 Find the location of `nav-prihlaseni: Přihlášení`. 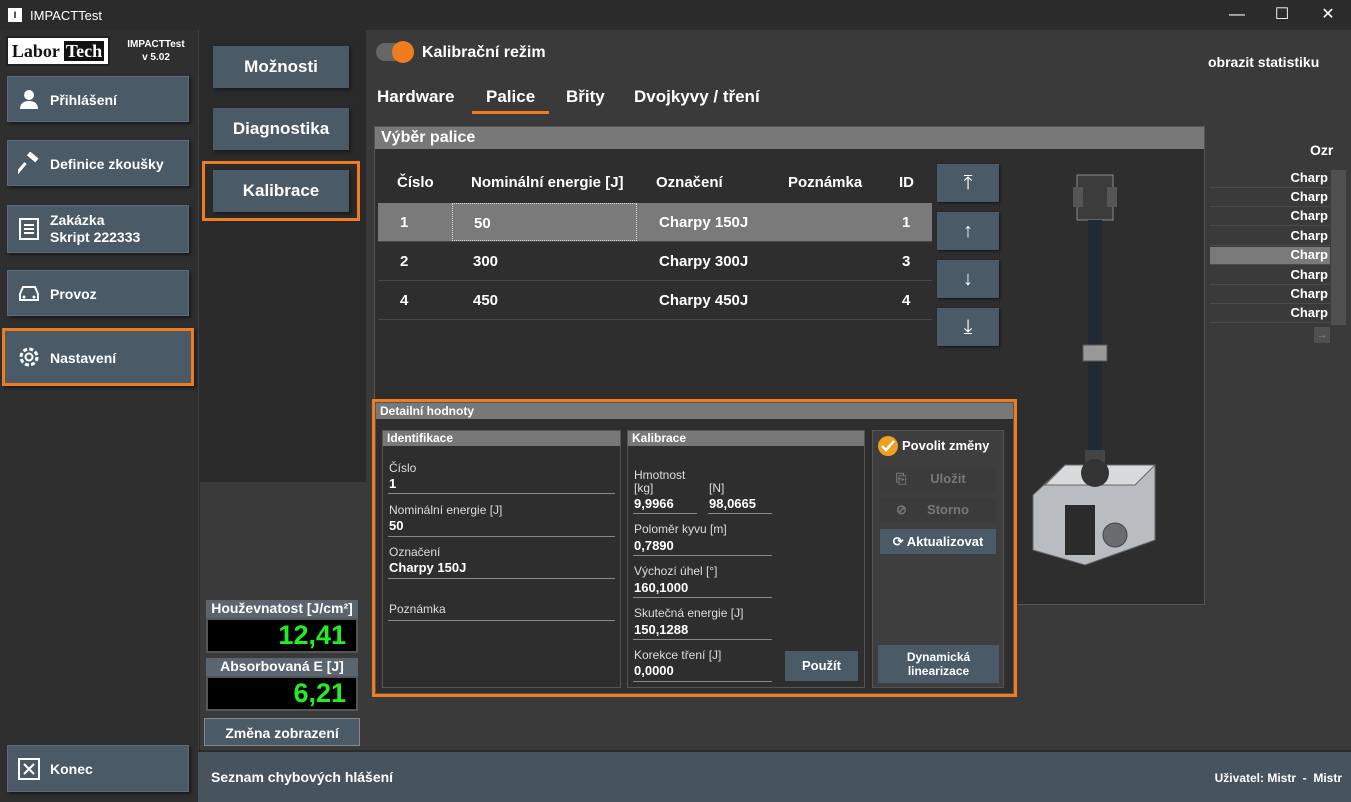

nav-prihlaseni: Přihlášení is located at coordinates (98, 99).